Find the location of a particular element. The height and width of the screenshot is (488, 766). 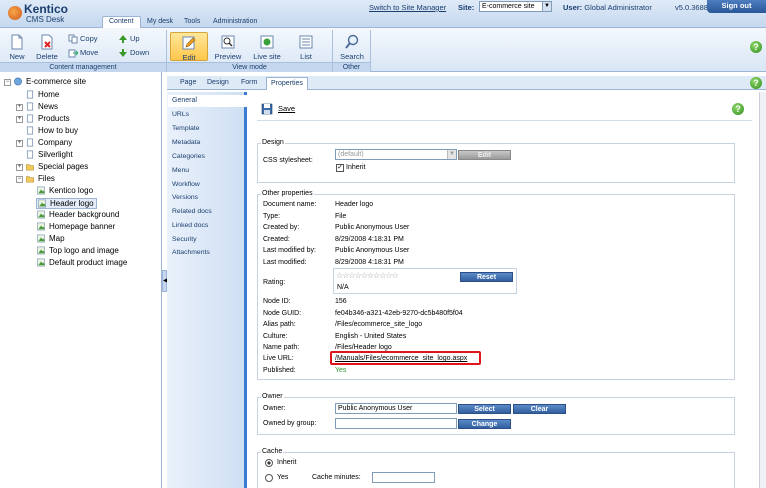

tree-item-homepage-banner: Homepage banner is located at coordinates (75, 226).